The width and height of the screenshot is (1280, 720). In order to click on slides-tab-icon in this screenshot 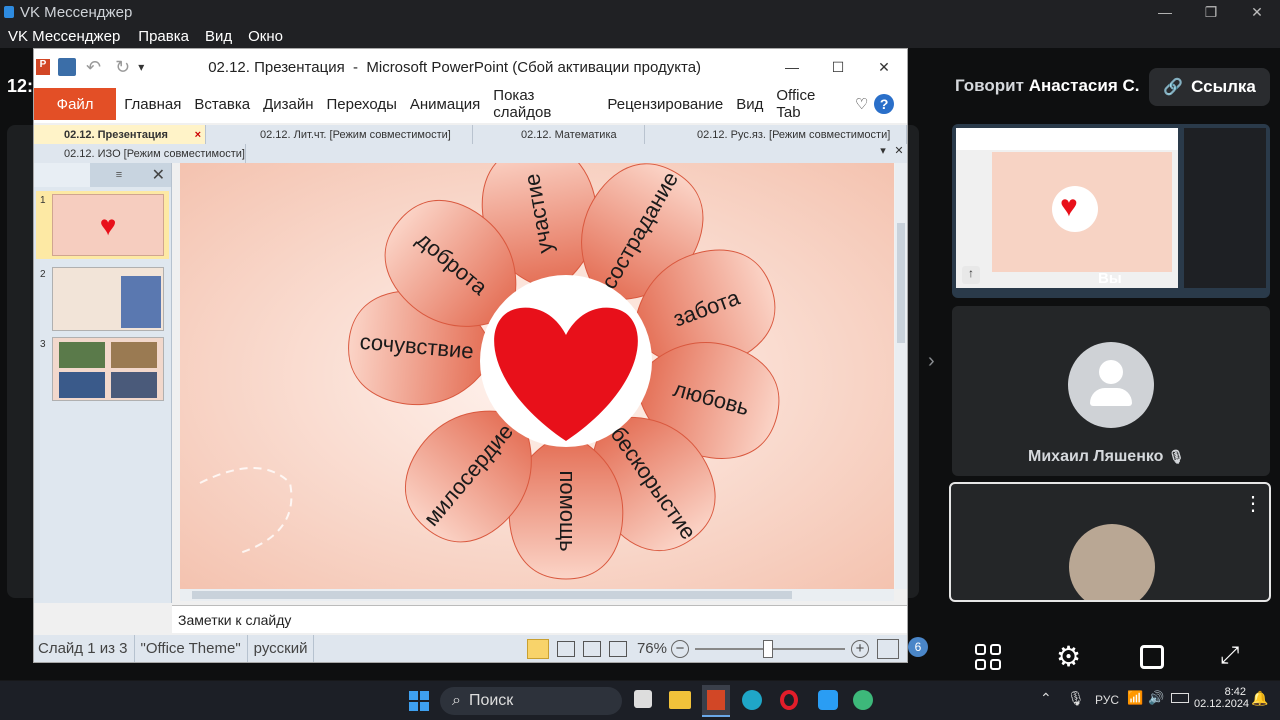, I will do `click(62, 175)`.